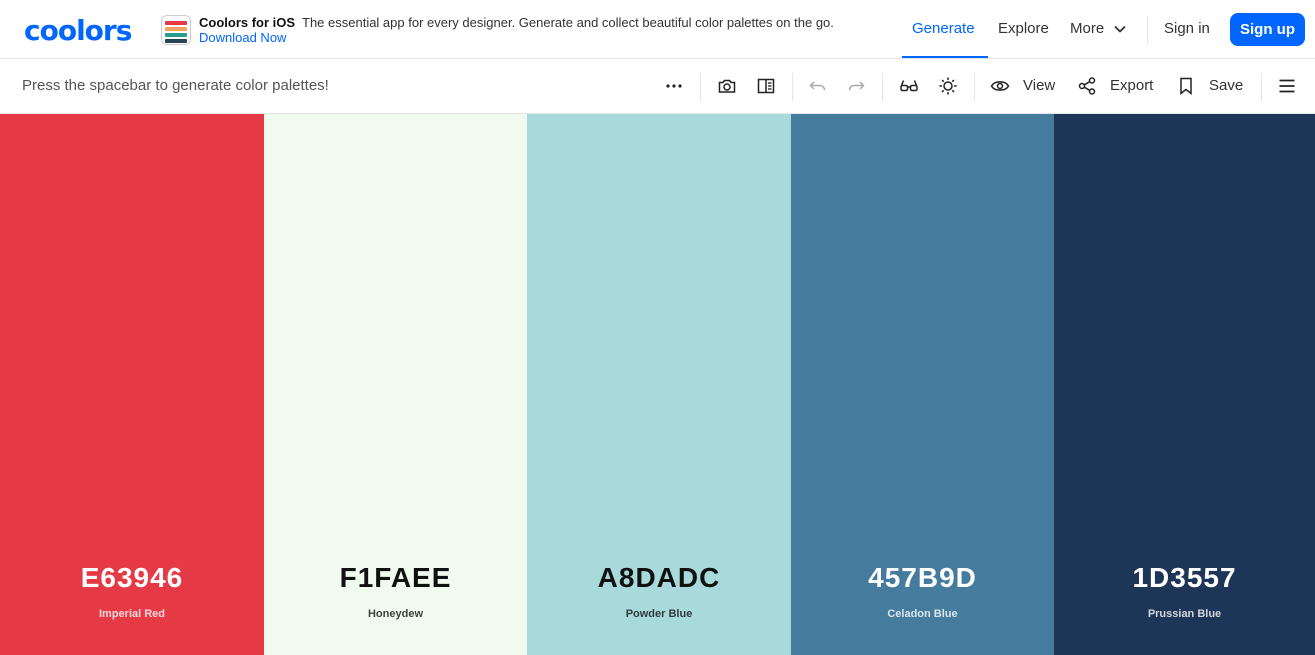 This screenshot has height=655, width=1315. Describe the element at coordinates (1287, 86) in the screenshot. I see `hamburger-icon` at that location.